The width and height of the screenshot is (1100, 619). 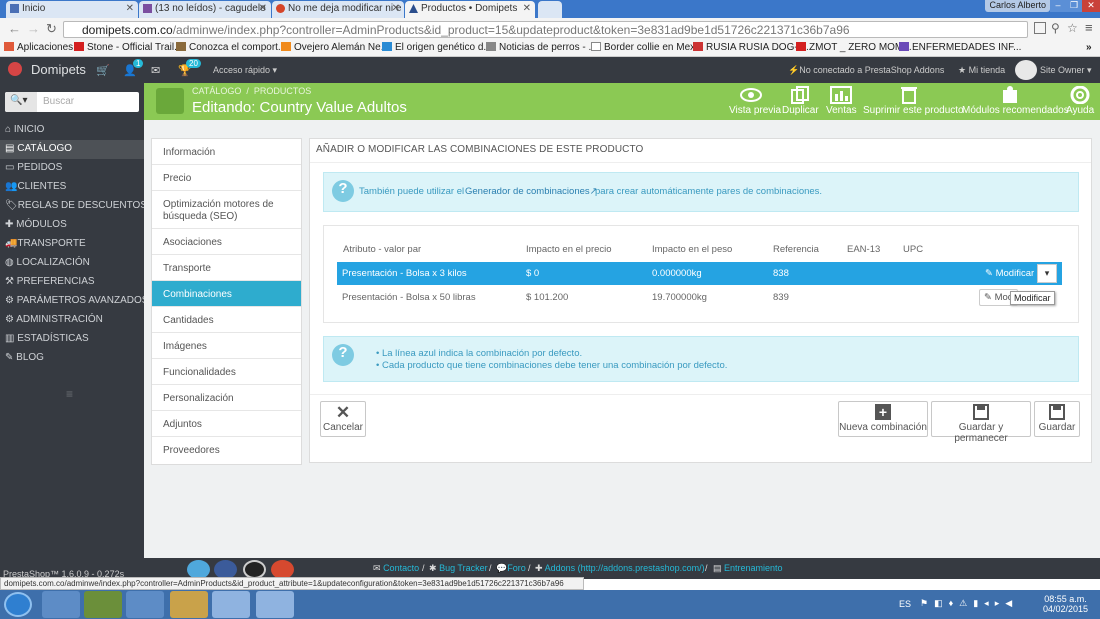 I want to click on preview-button: Vista previa, so click(x=755, y=101).